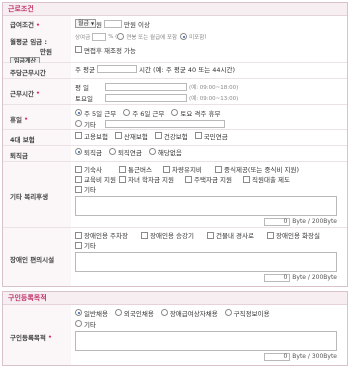 The image size is (350, 368). I want to click on purpose-option-jobinfo: 구직정보이용, so click(247, 313).